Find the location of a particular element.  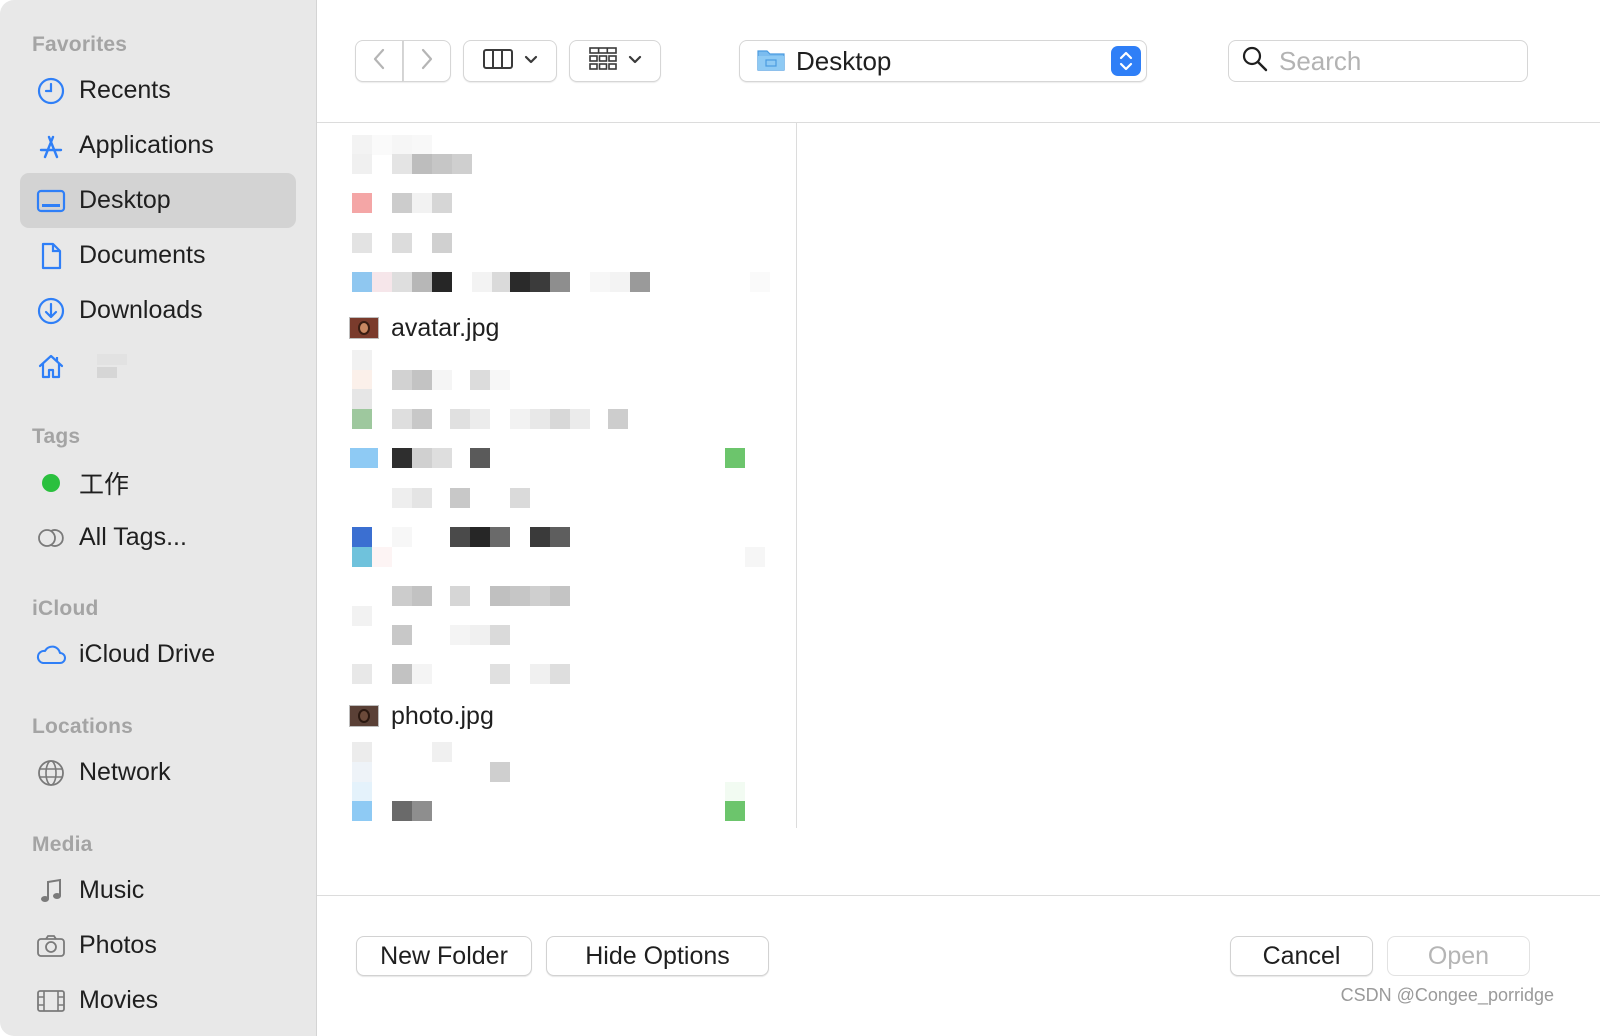

sidebar-tag-work: 工作 is located at coordinates (158, 482).